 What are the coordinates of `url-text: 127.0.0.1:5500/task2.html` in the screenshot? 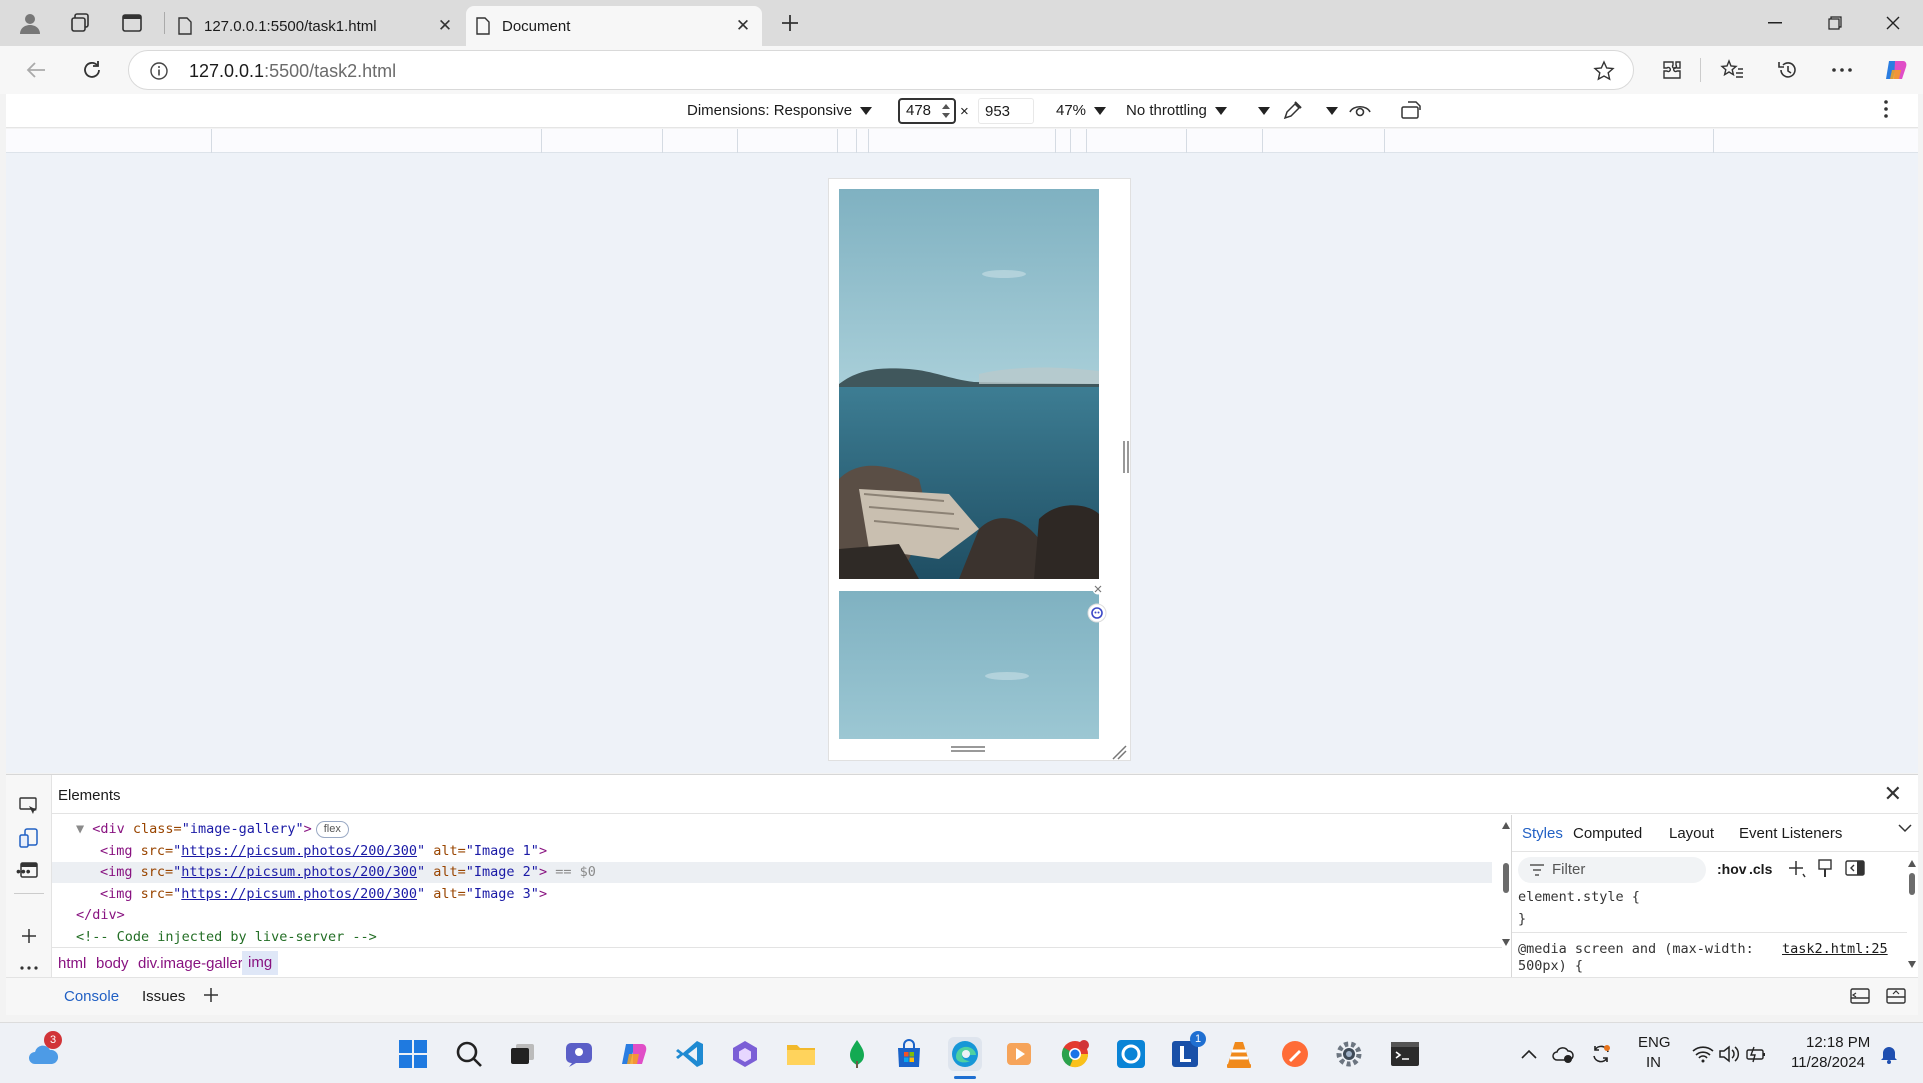 It's located at (292, 71).